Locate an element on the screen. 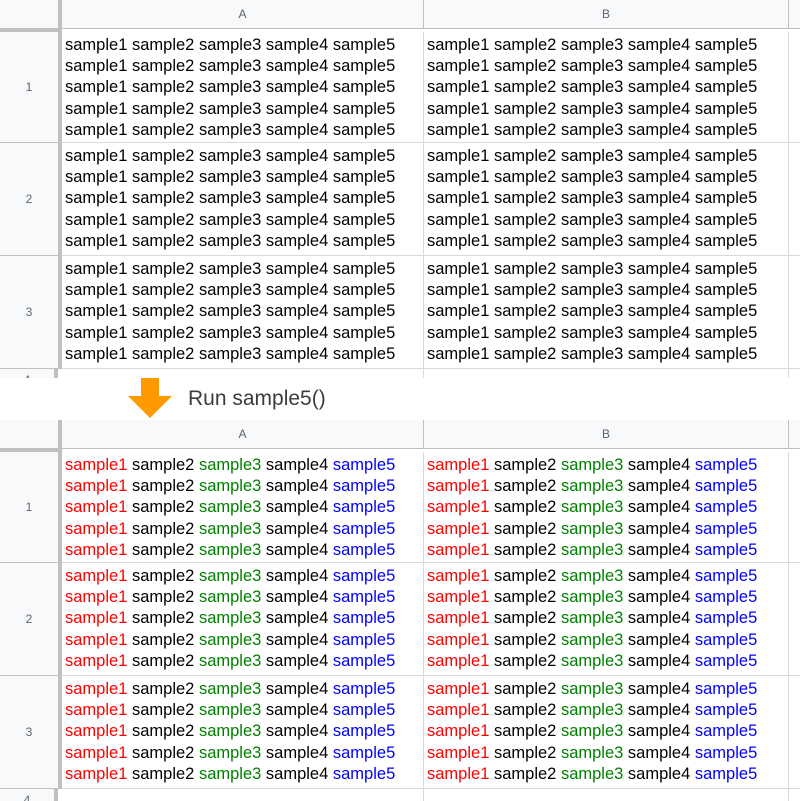  row-header-4: 4 is located at coordinates (29, 795).